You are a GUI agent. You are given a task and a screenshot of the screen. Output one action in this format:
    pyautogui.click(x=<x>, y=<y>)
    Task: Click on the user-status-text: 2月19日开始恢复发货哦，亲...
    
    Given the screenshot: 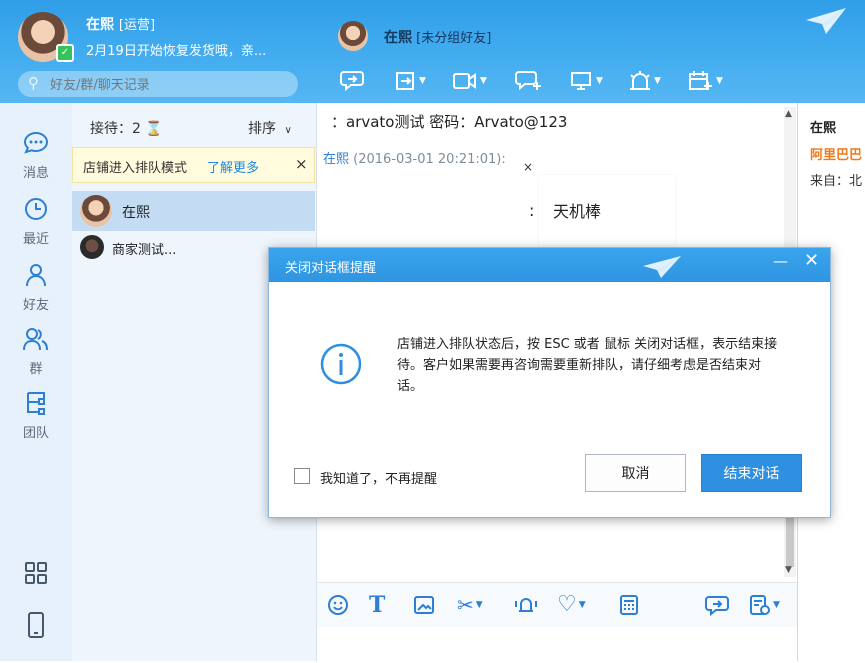 What is the action you would take?
    pyautogui.click(x=197, y=49)
    